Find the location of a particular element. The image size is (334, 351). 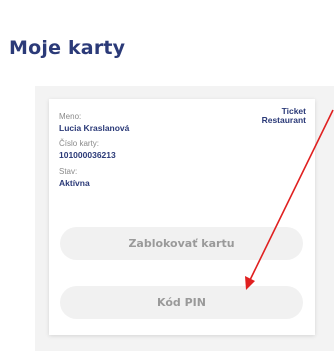

annotation-arrow is located at coordinates (289, 199).